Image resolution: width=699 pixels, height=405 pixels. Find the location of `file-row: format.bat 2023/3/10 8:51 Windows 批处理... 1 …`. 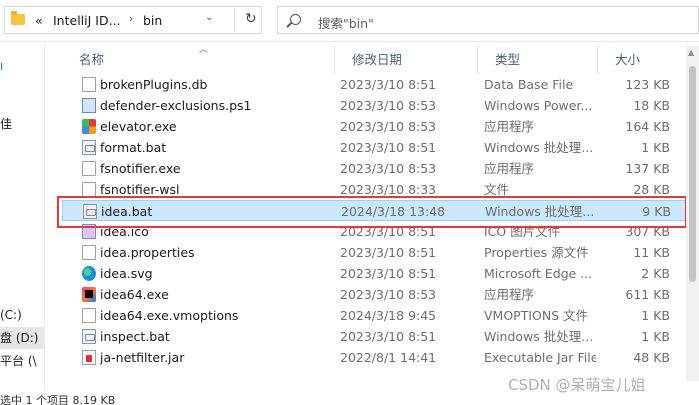

file-row: format.bat 2023/3/10 8:51 Windows 批处理... 1 … is located at coordinates (374, 147).